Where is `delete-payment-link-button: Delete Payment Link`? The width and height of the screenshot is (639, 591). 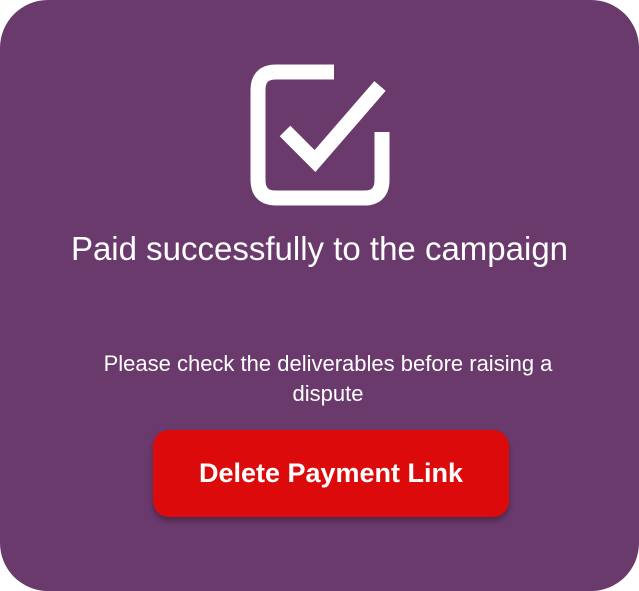 delete-payment-link-button: Delete Payment Link is located at coordinates (331, 473).